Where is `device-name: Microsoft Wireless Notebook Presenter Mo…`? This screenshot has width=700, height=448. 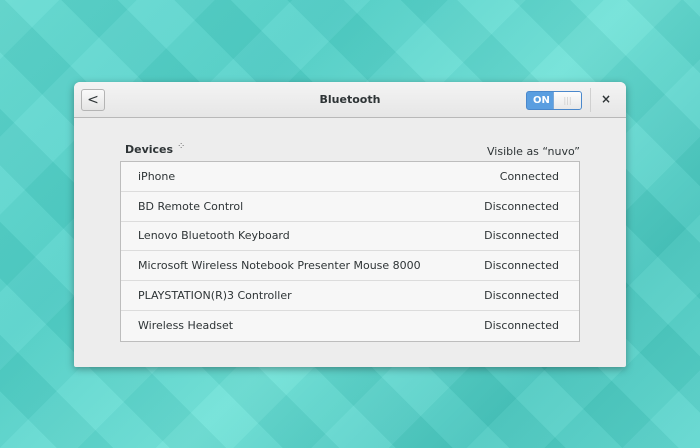 device-name: Microsoft Wireless Notebook Presenter Mo… is located at coordinates (279, 266).